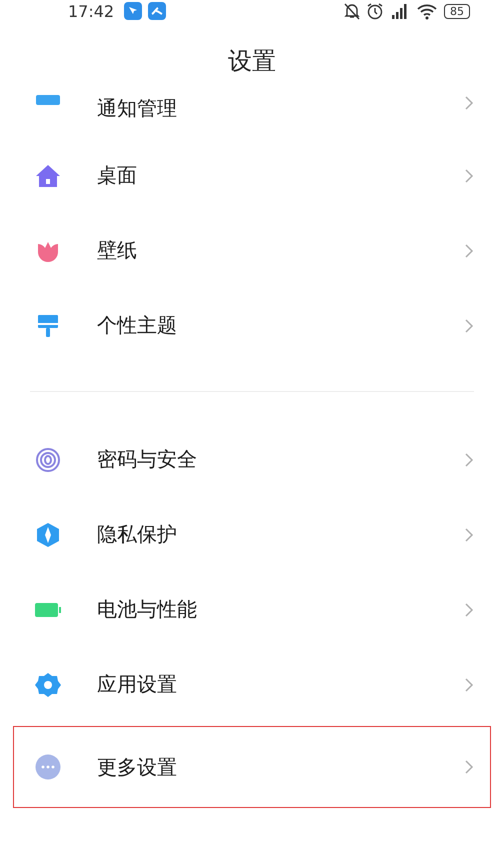 This screenshot has width=504, height=849. I want to click on settings-row: 密码与安全, so click(252, 459).